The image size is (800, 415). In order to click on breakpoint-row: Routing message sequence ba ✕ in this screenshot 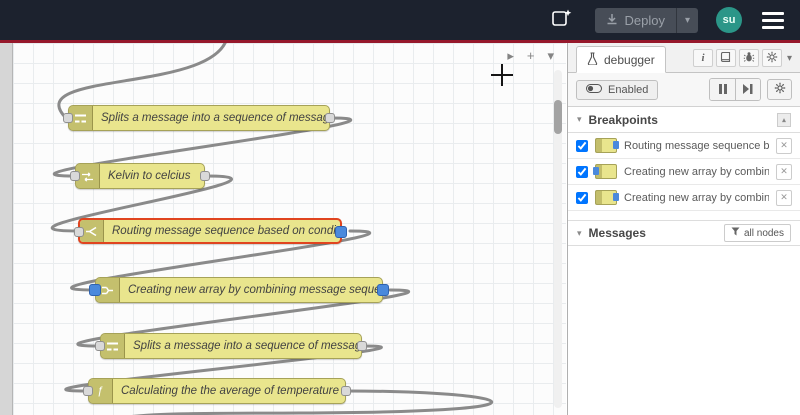, I will do `click(684, 146)`.